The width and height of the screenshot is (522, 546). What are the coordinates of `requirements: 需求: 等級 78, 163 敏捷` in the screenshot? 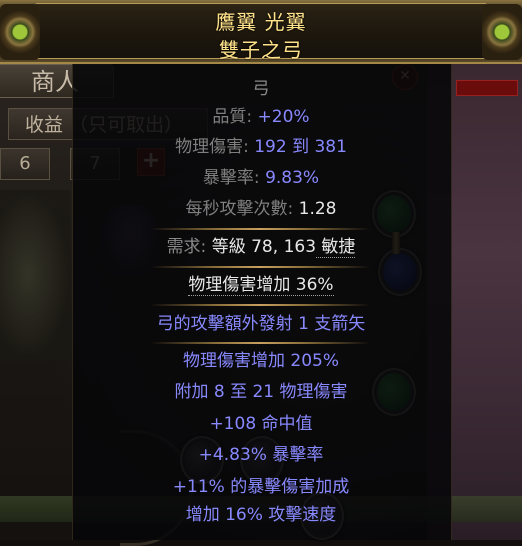 It's located at (261, 247).